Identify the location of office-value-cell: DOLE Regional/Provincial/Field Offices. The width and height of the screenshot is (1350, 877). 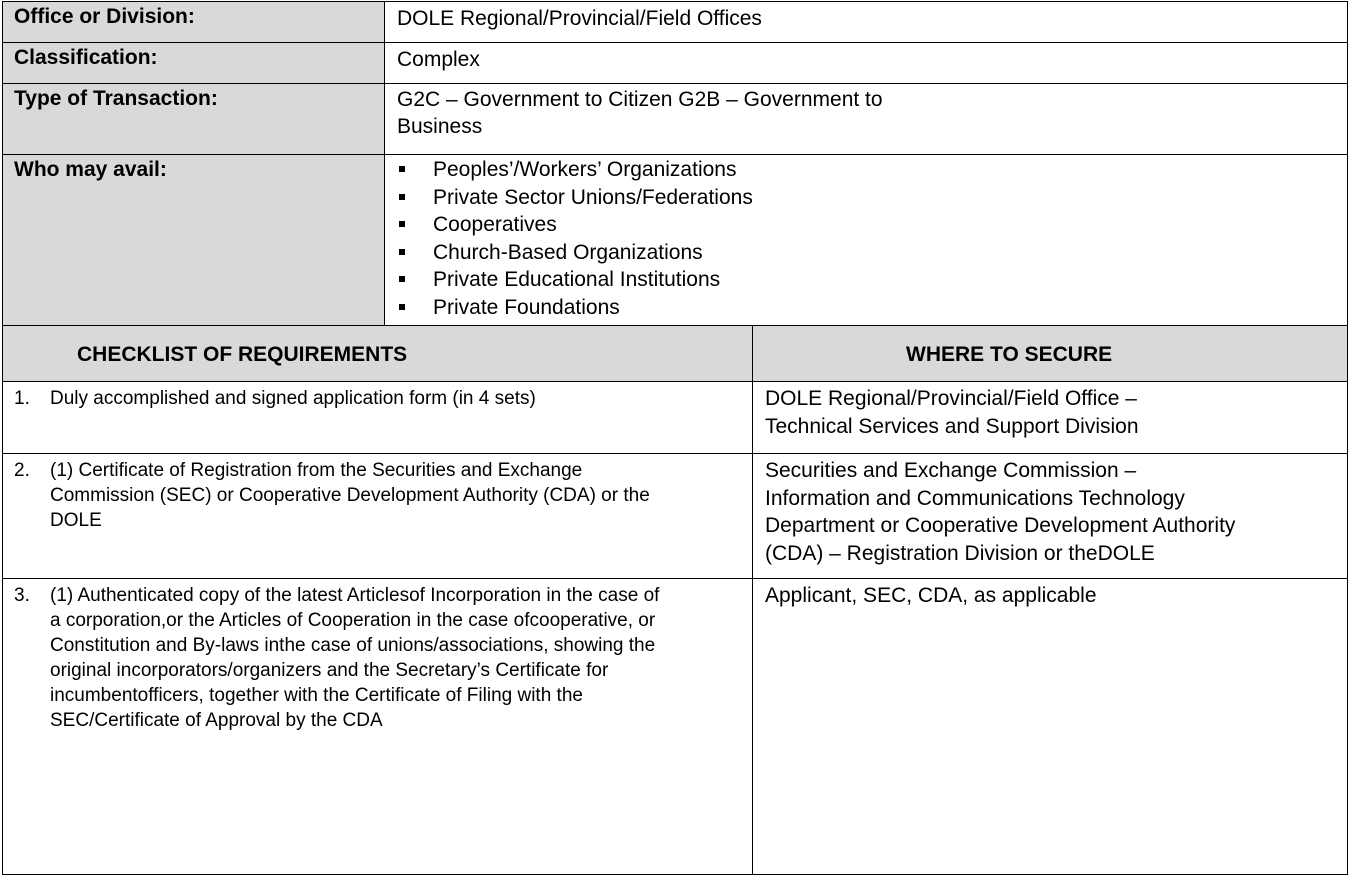
(866, 22).